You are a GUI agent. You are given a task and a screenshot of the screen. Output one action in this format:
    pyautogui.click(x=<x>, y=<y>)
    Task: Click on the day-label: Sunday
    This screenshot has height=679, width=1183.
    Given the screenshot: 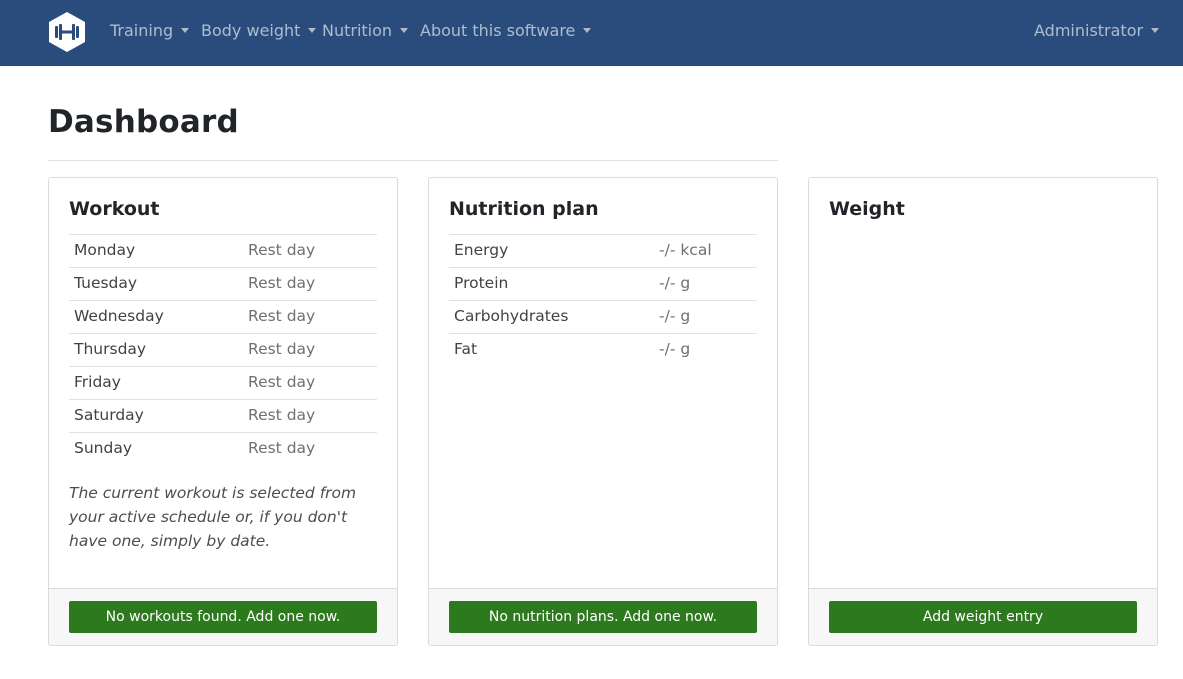 What is the action you would take?
    pyautogui.click(x=103, y=448)
    